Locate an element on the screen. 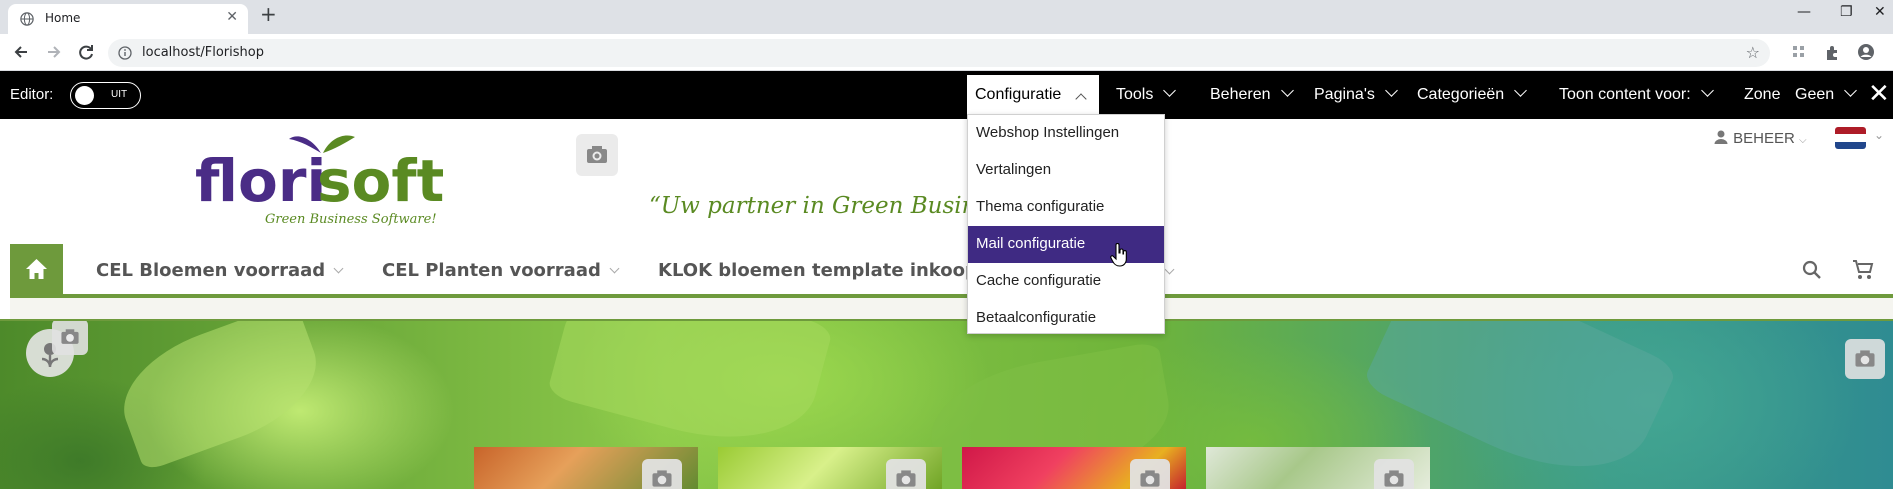  home-button is located at coordinates (36, 270).